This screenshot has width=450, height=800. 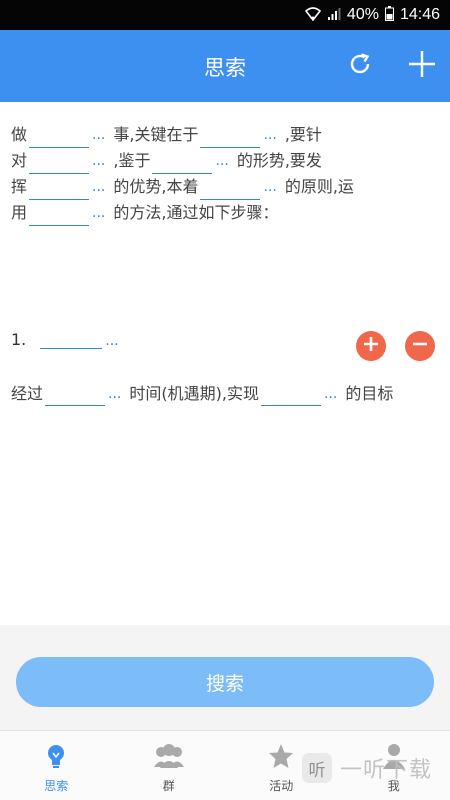 What do you see at coordinates (281, 786) in the screenshot?
I see `tab-label: 活动` at bounding box center [281, 786].